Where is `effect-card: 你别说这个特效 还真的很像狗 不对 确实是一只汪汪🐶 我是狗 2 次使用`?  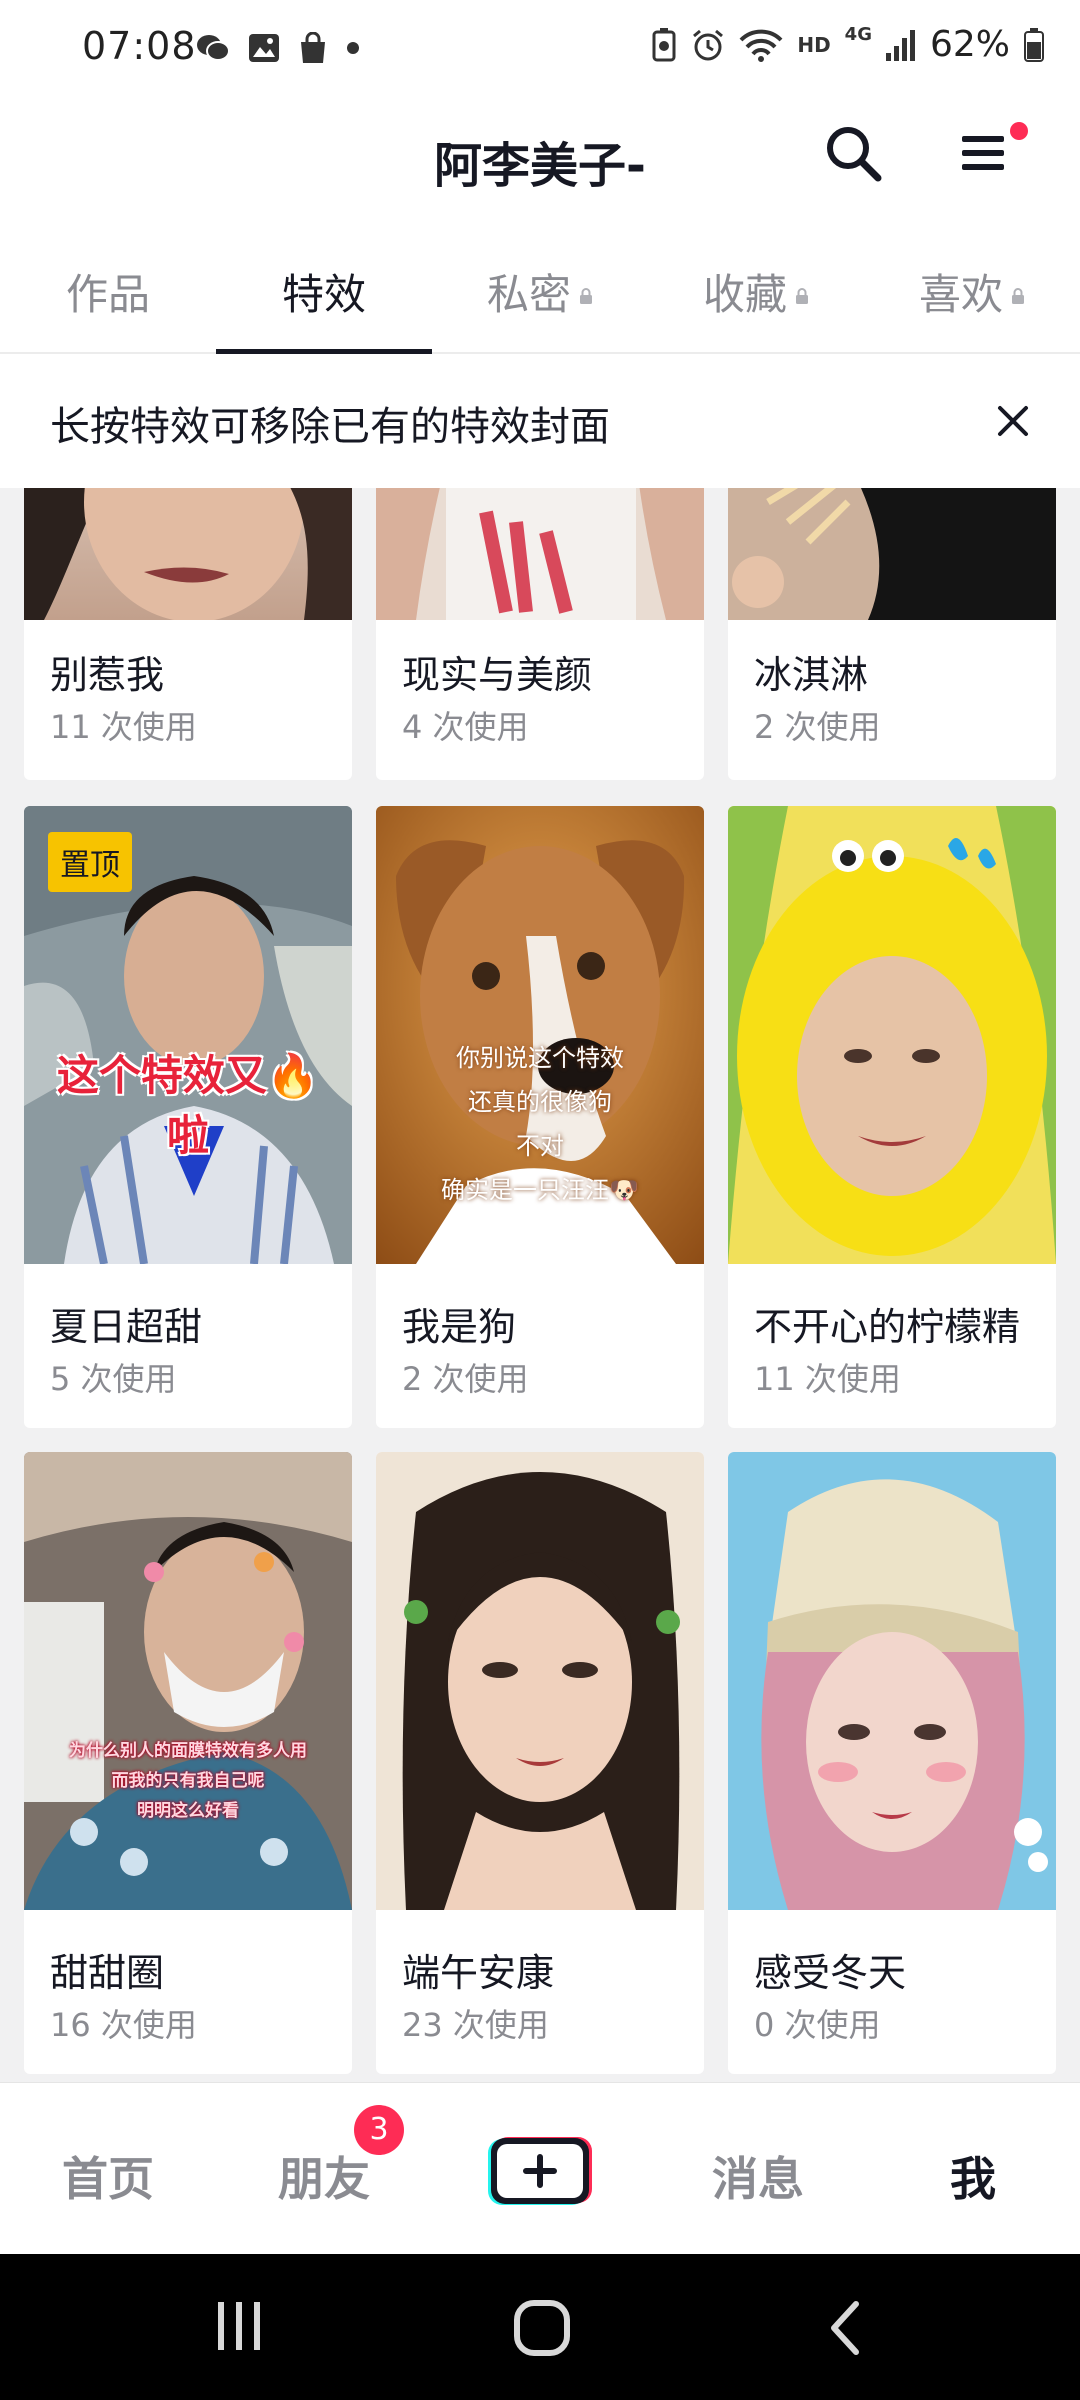
effect-card: 你别说这个特效 还真的很像狗 不对 确实是一只汪汪🐶 我是狗 2 次使用 is located at coordinates (540, 1117).